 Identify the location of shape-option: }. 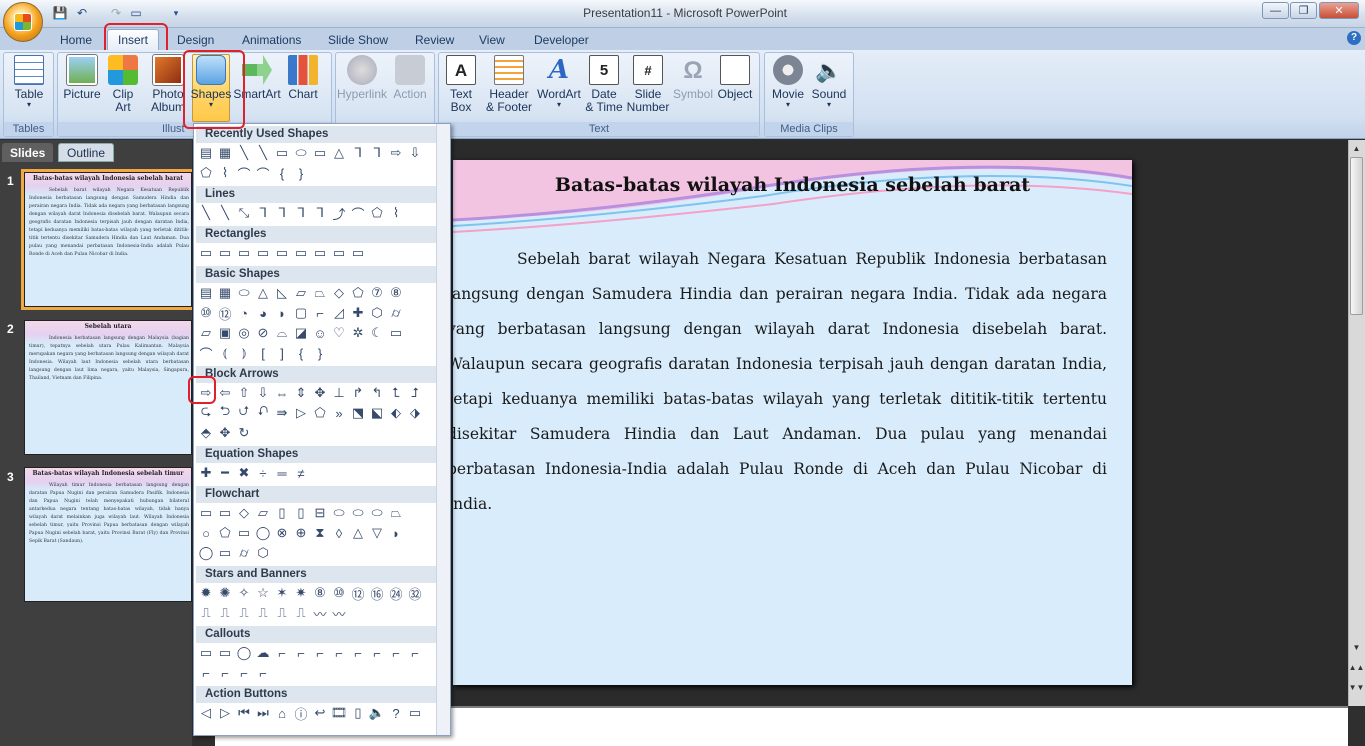
(301, 173).